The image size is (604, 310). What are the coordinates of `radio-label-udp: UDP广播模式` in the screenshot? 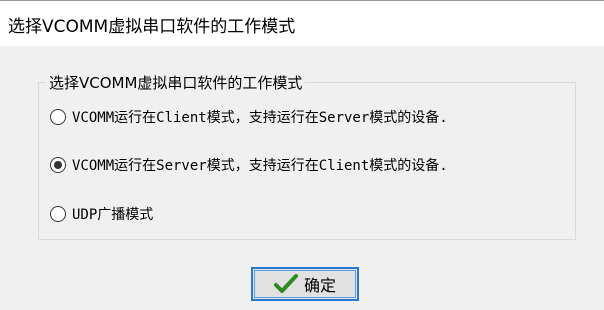 It's located at (112, 214).